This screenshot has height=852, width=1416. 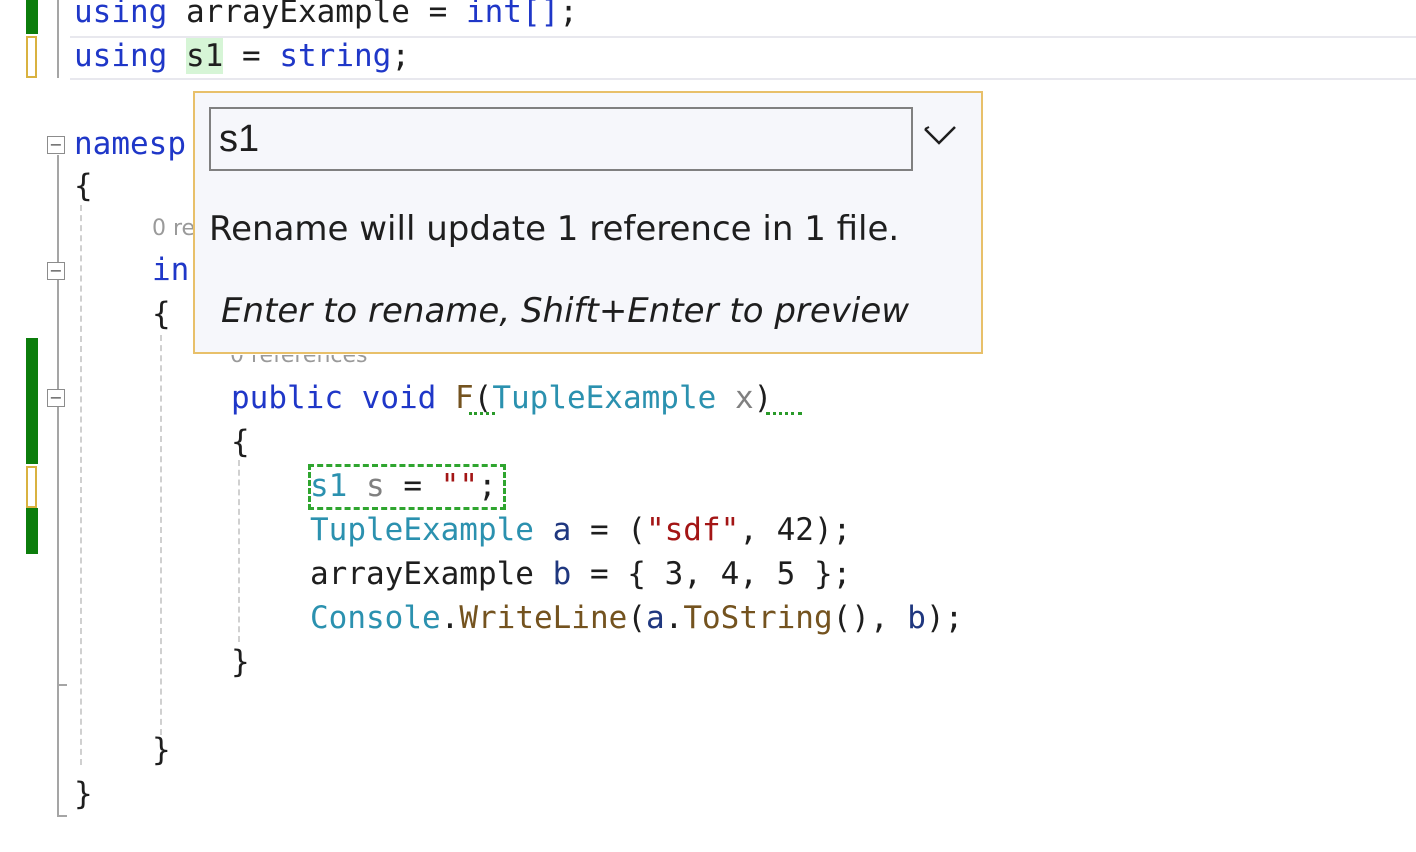 I want to click on code-line-namespace-close-brace: }, so click(x=83, y=794).